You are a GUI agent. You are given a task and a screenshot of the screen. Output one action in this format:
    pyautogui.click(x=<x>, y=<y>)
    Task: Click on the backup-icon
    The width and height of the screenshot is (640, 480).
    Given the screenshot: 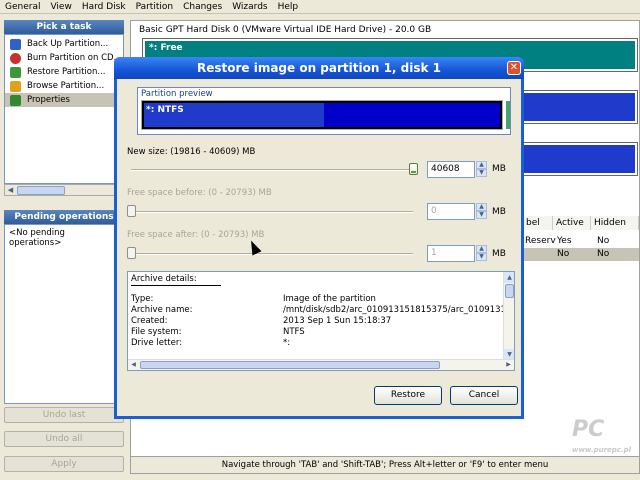 What is the action you would take?
    pyautogui.click(x=15, y=44)
    